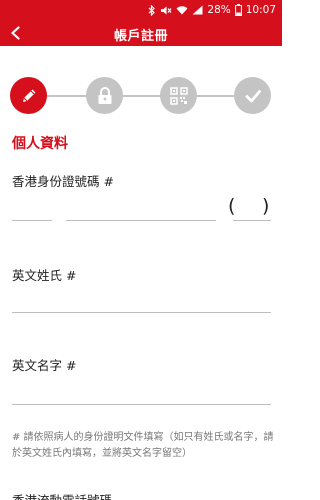  Describe the element at coordinates (44, 365) in the screenshot. I see `given-name-label: 英文名字 #` at that location.